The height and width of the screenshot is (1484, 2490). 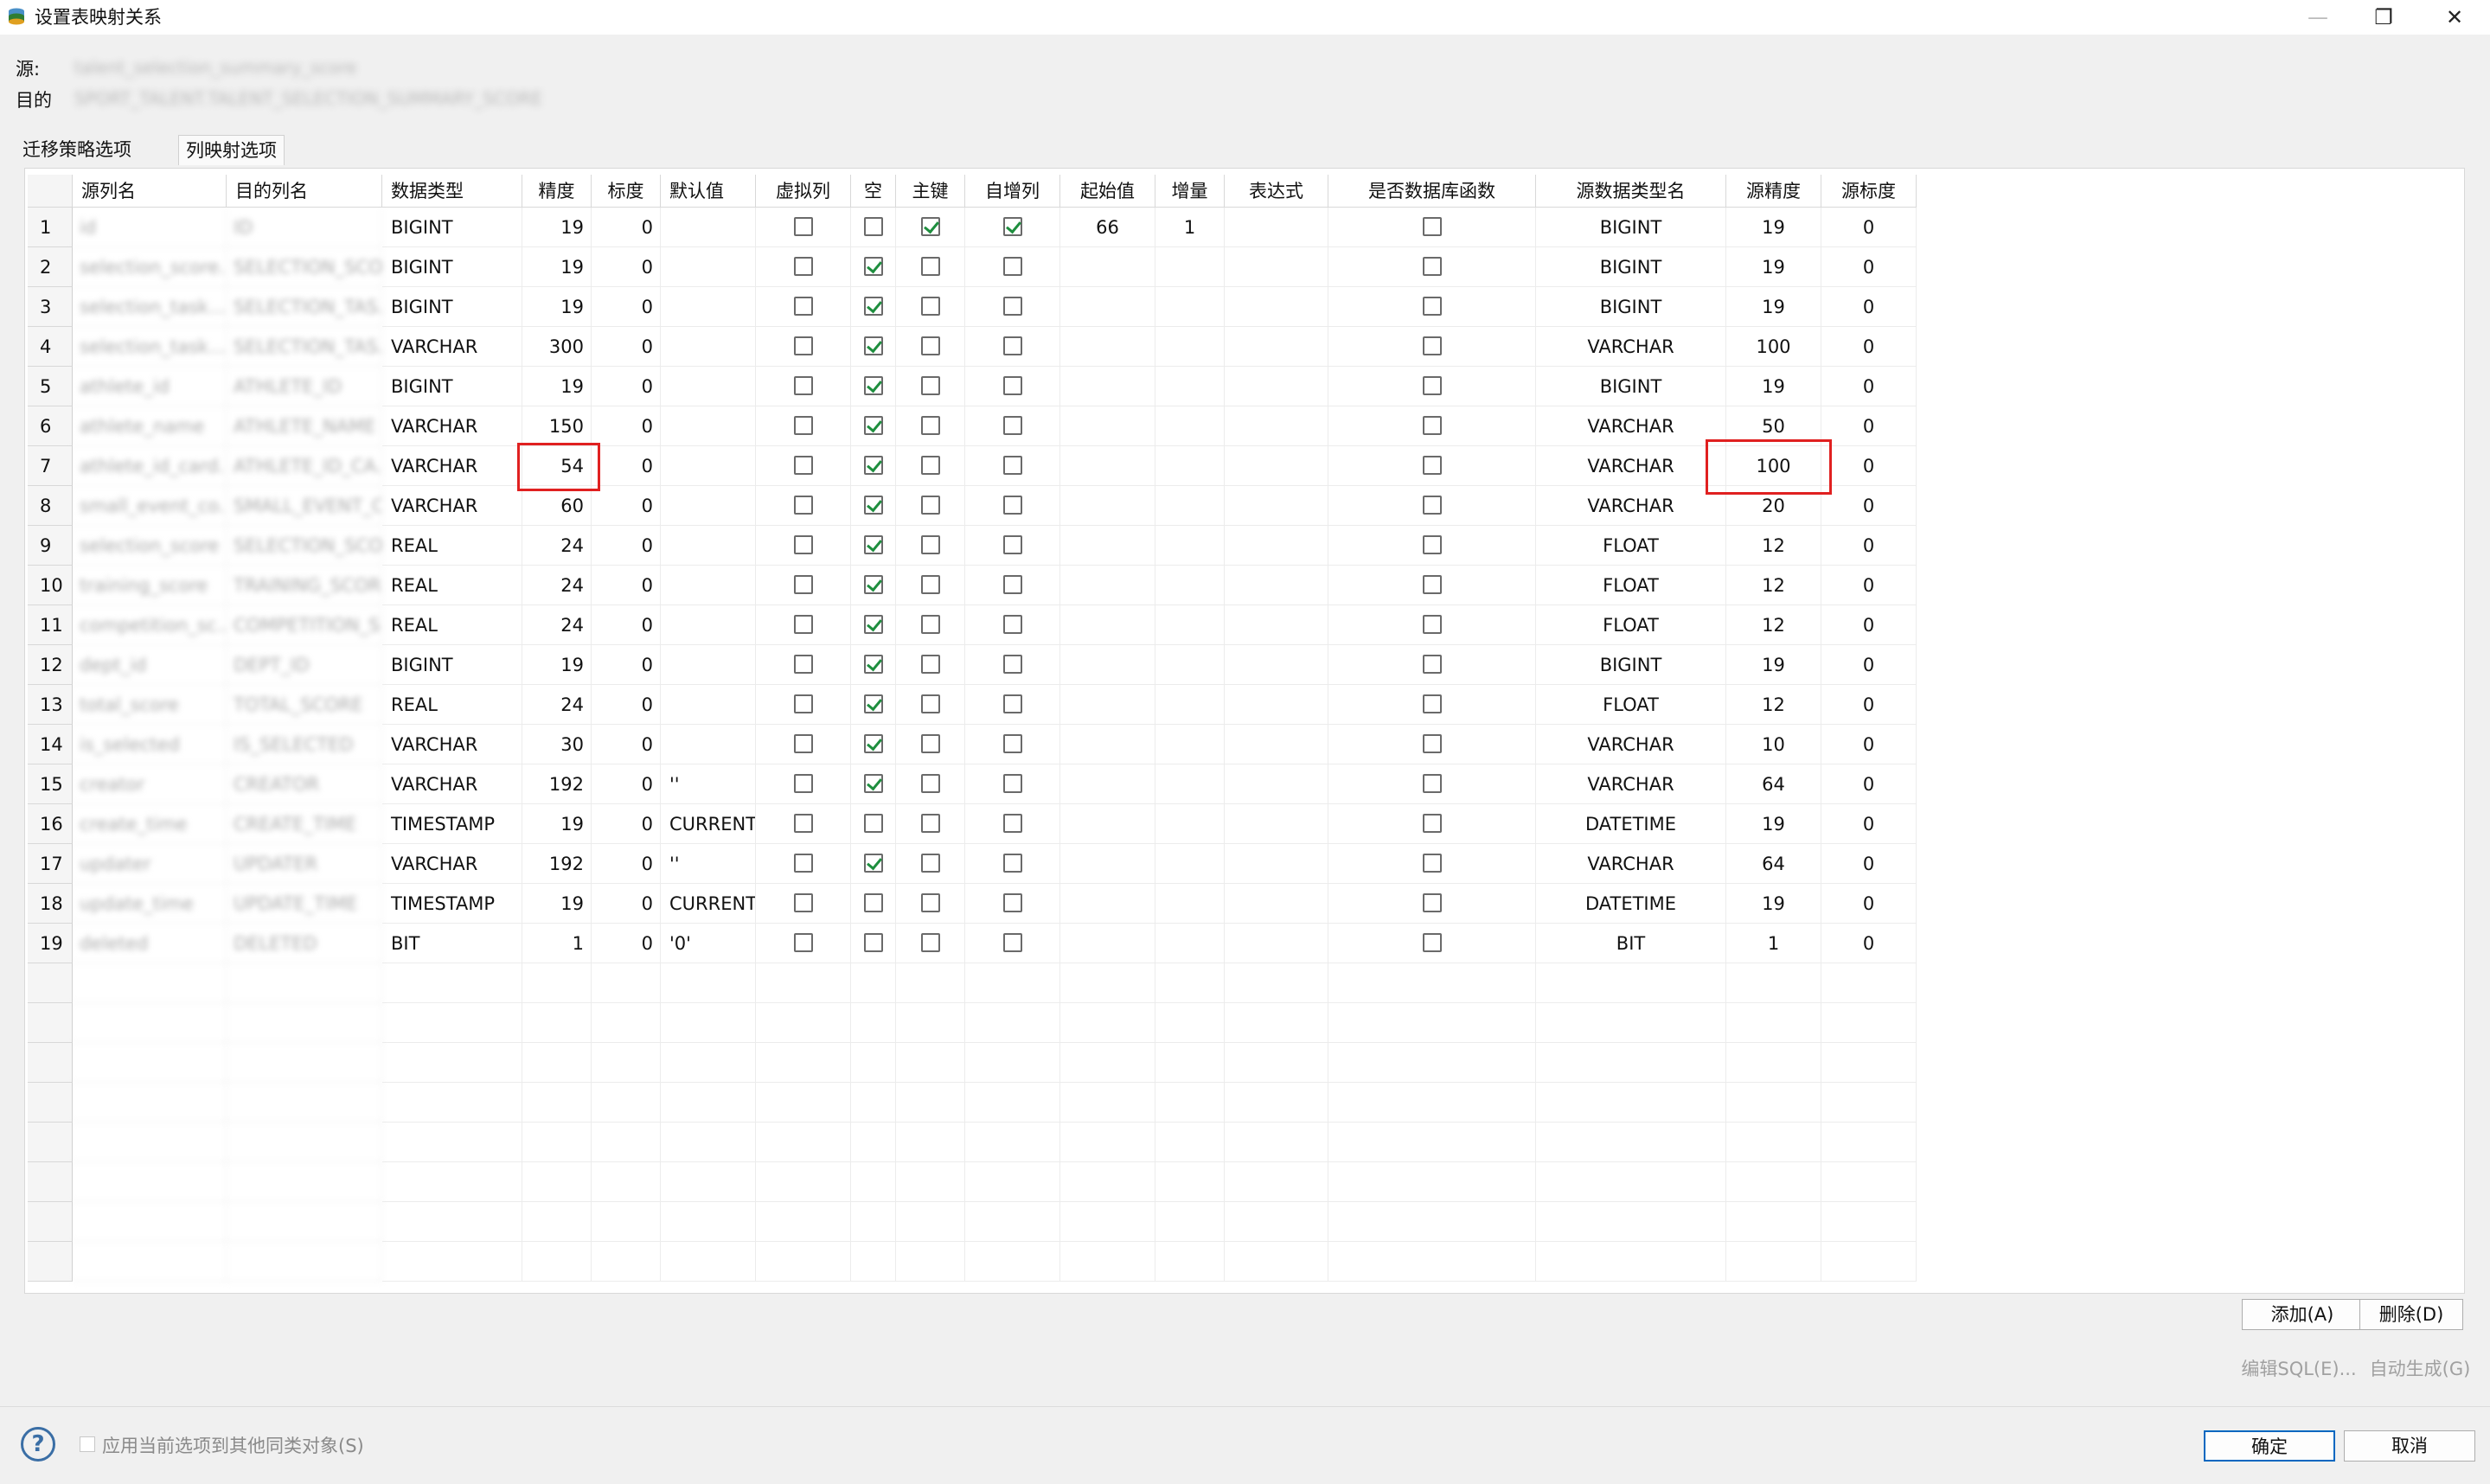 I want to click on row-number: 16, so click(x=50, y=824).